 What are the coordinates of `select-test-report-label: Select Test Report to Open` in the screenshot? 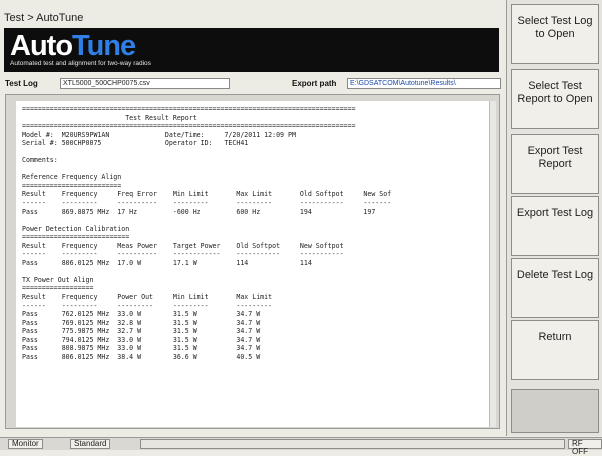 It's located at (555, 92).